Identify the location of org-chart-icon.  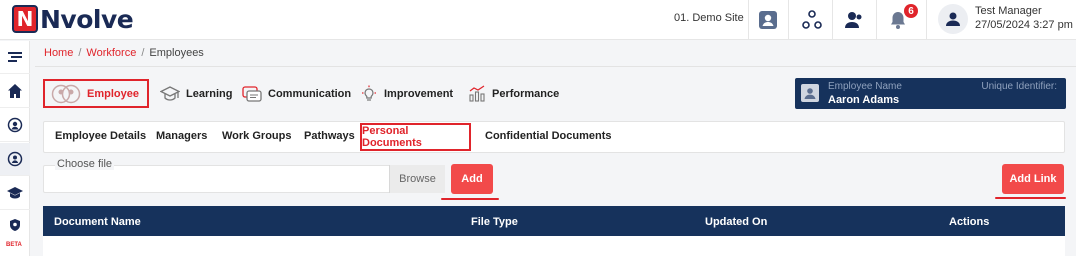
(812, 20).